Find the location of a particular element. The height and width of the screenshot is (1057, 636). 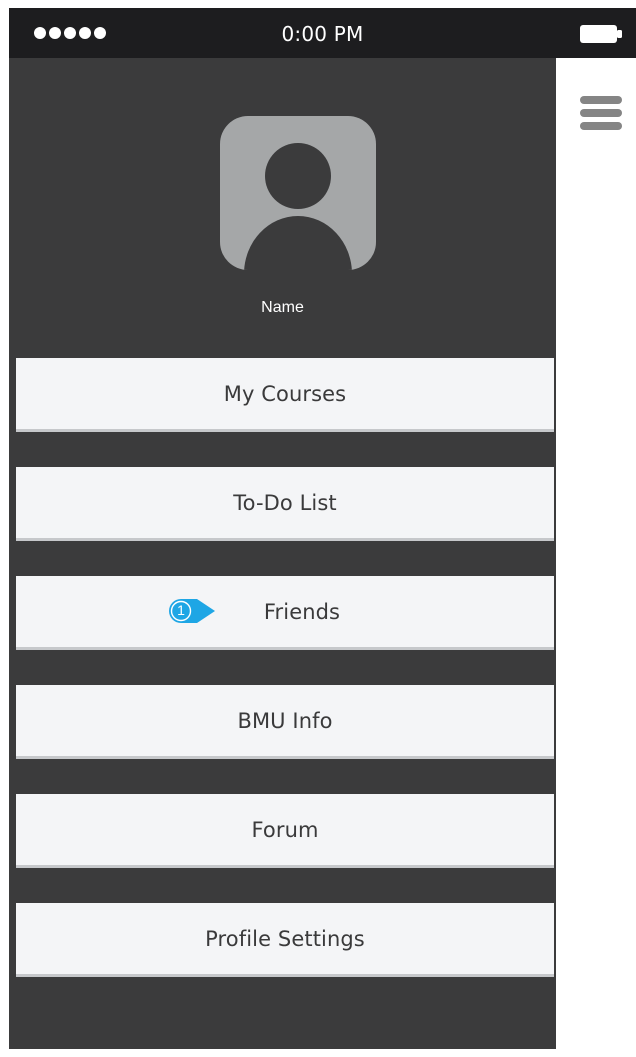

menu-item-label: Friends is located at coordinates (302, 611).